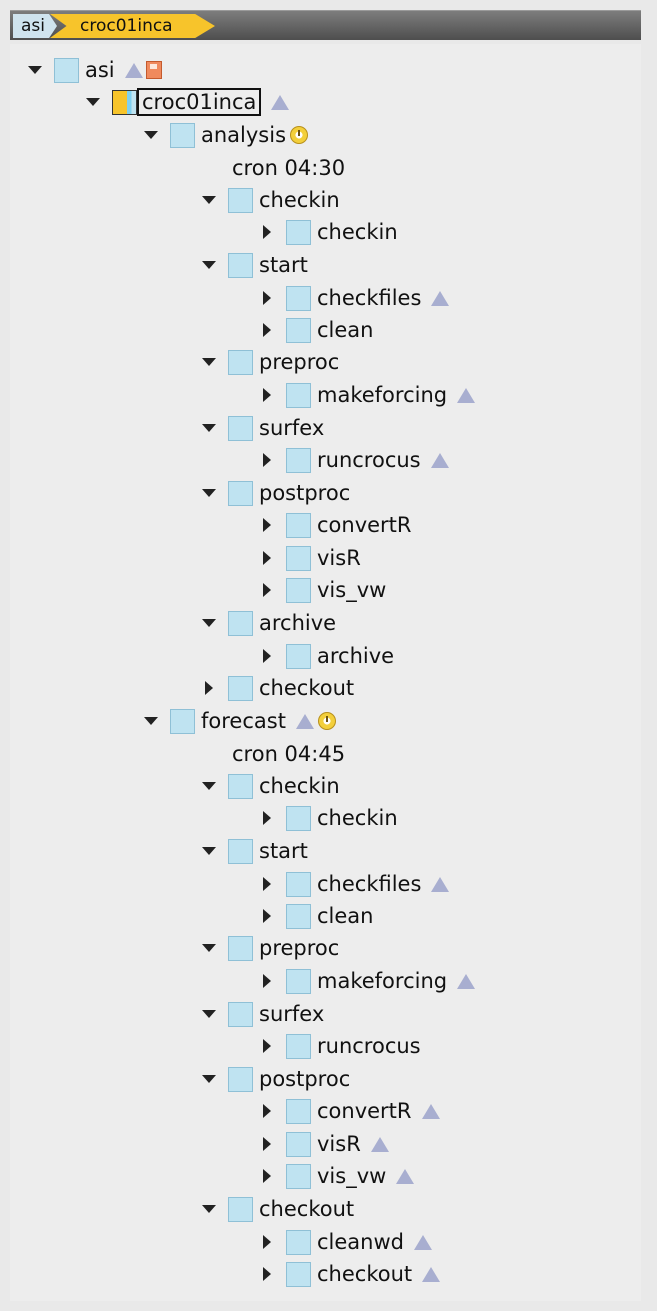 This screenshot has width=657, height=1311. Describe the element at coordinates (299, 200) in the screenshot. I see `node-label: checkin` at that location.